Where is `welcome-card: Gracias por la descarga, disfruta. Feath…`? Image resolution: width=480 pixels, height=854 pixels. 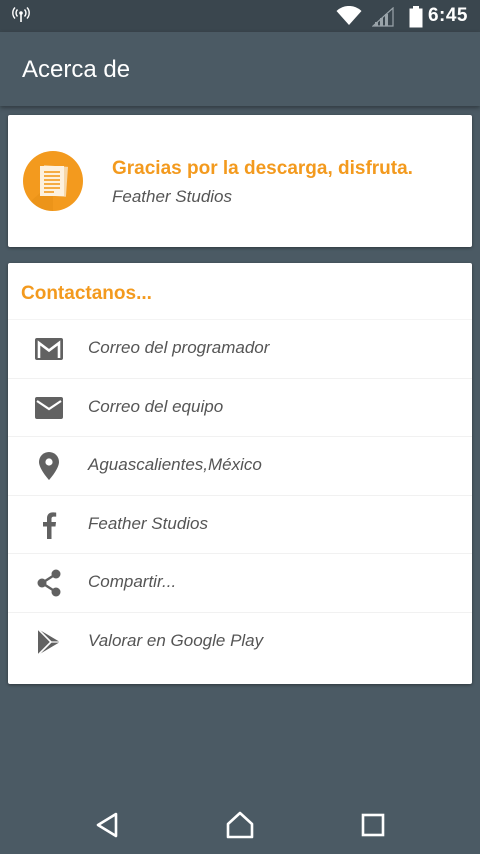 welcome-card: Gracias por la descarga, disfruta. Feath… is located at coordinates (240, 181).